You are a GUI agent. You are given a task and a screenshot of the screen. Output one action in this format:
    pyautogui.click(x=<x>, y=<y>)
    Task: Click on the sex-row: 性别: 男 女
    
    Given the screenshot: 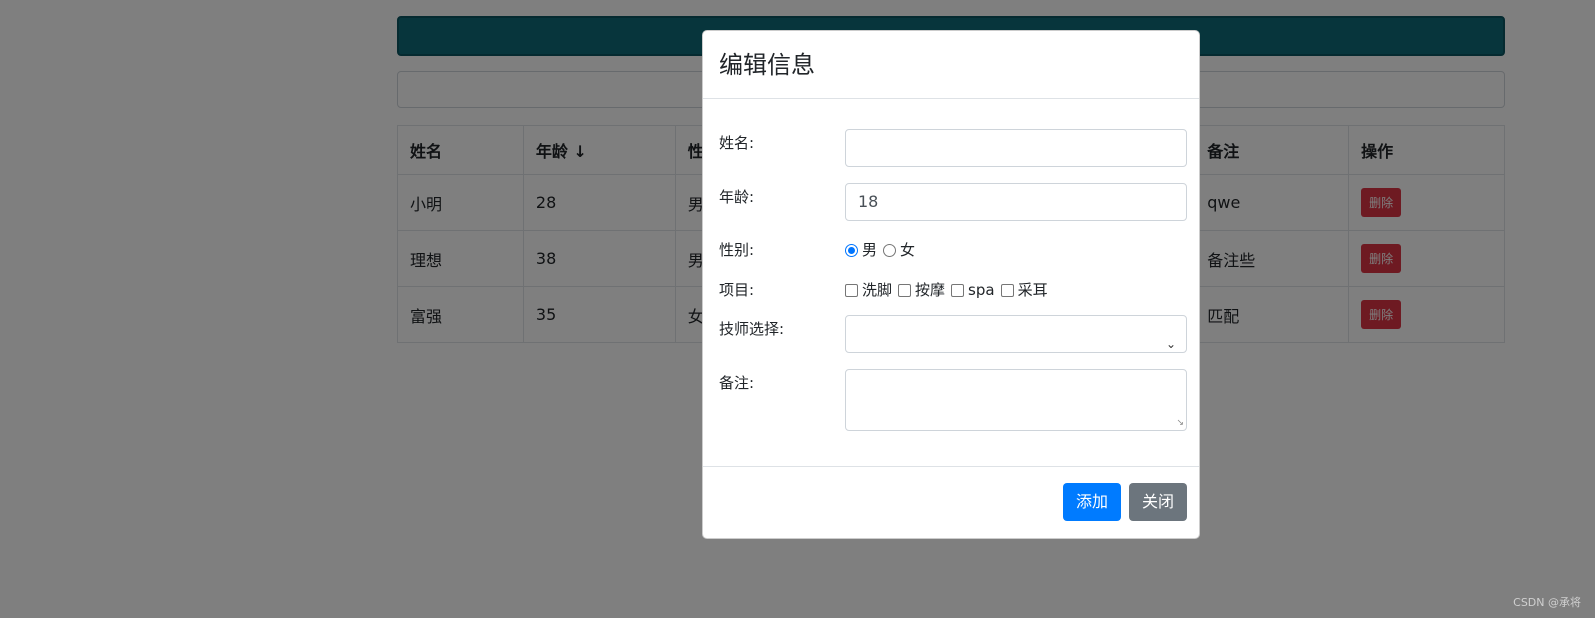 What is the action you would take?
    pyautogui.click(x=952, y=250)
    